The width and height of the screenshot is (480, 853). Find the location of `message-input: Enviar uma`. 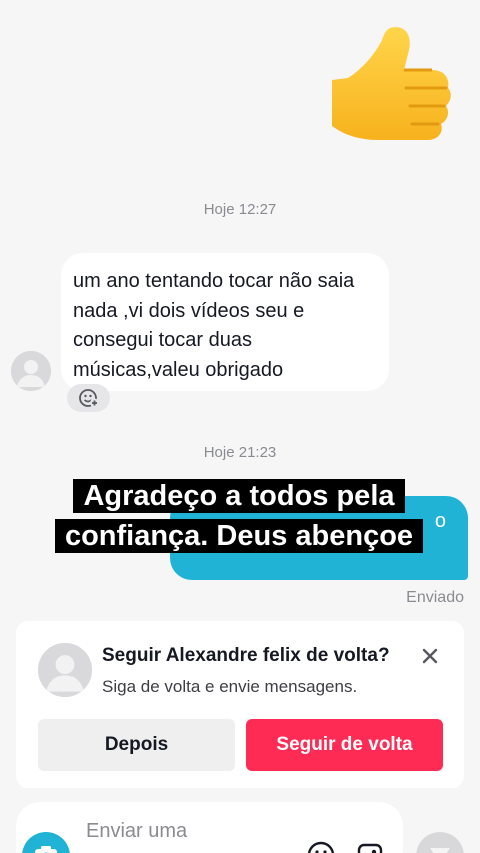

message-input: Enviar uma is located at coordinates (136, 831).